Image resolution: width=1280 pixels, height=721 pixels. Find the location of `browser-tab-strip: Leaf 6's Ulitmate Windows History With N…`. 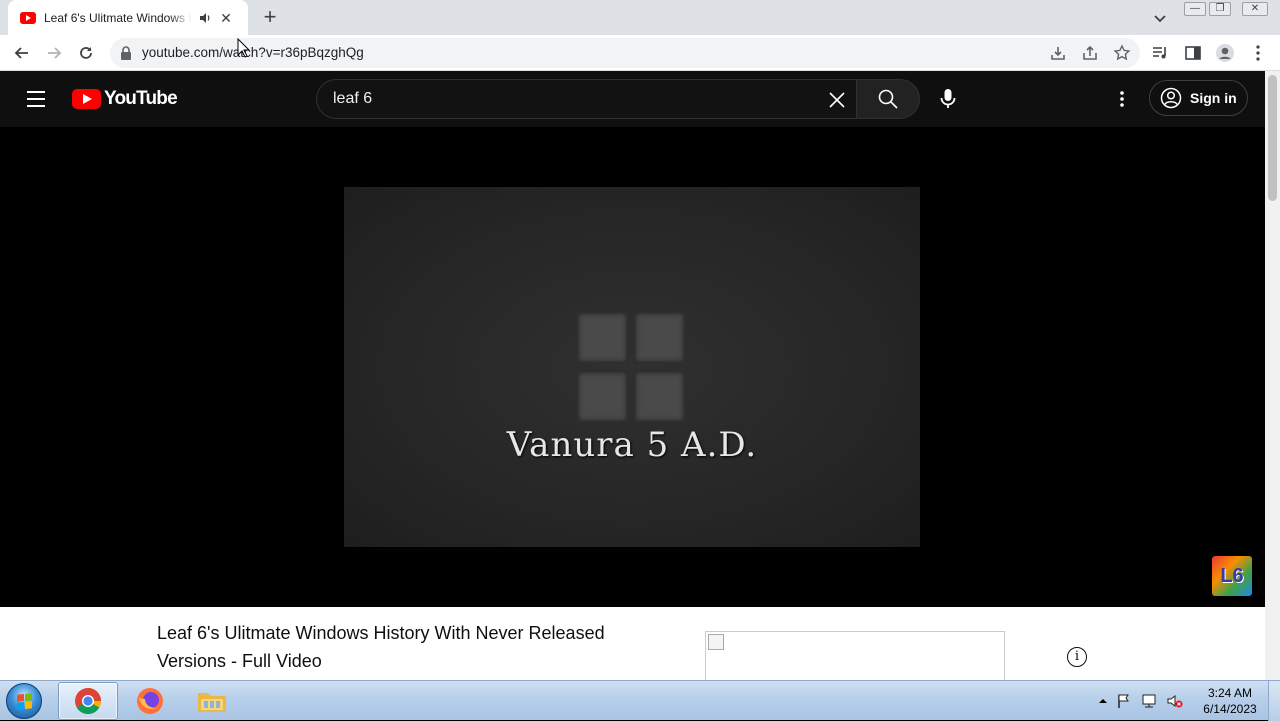

browser-tab-strip: Leaf 6's Ulitmate Windows History With N… is located at coordinates (640, 17).